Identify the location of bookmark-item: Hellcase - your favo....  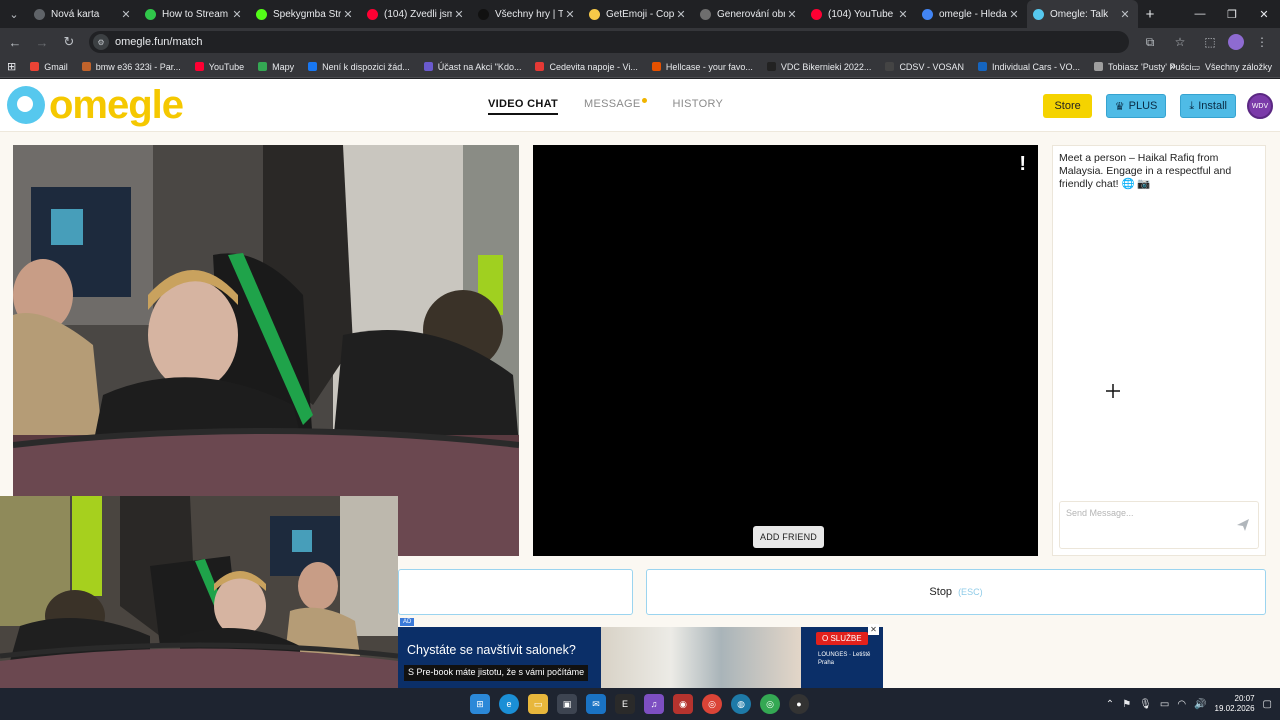
(702, 67).